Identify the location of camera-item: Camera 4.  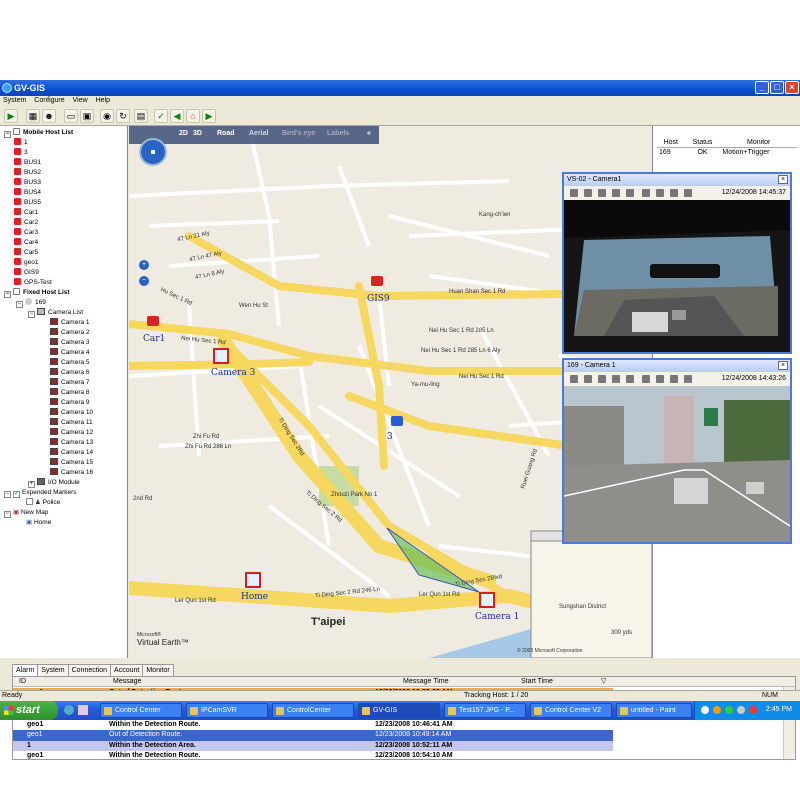
(70, 353).